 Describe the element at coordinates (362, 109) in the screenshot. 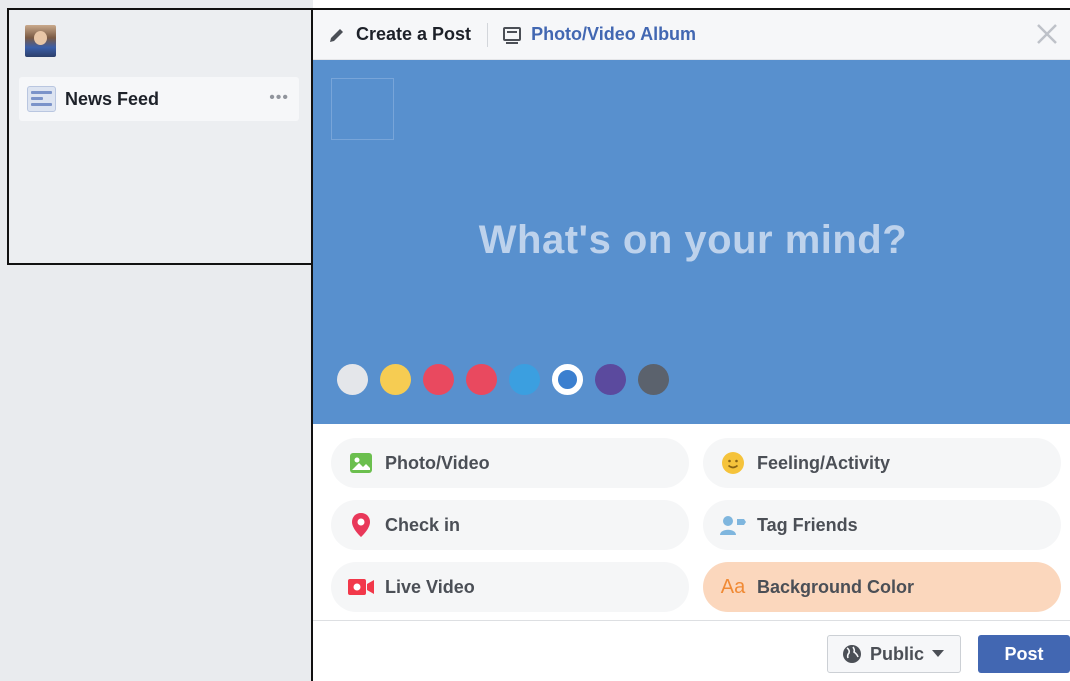

I see `canvas-thumbnail-placeholder` at that location.